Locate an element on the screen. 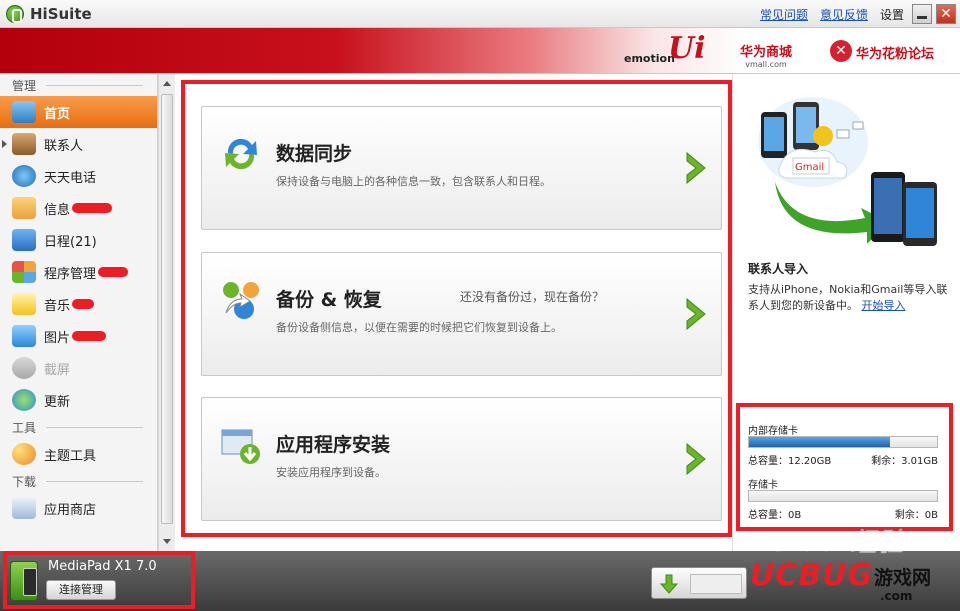 This screenshot has width=960, height=611. internal-storage: 内部存储卡 总容量：12.20GB 剩余：3.01GB is located at coordinates (843, 444).